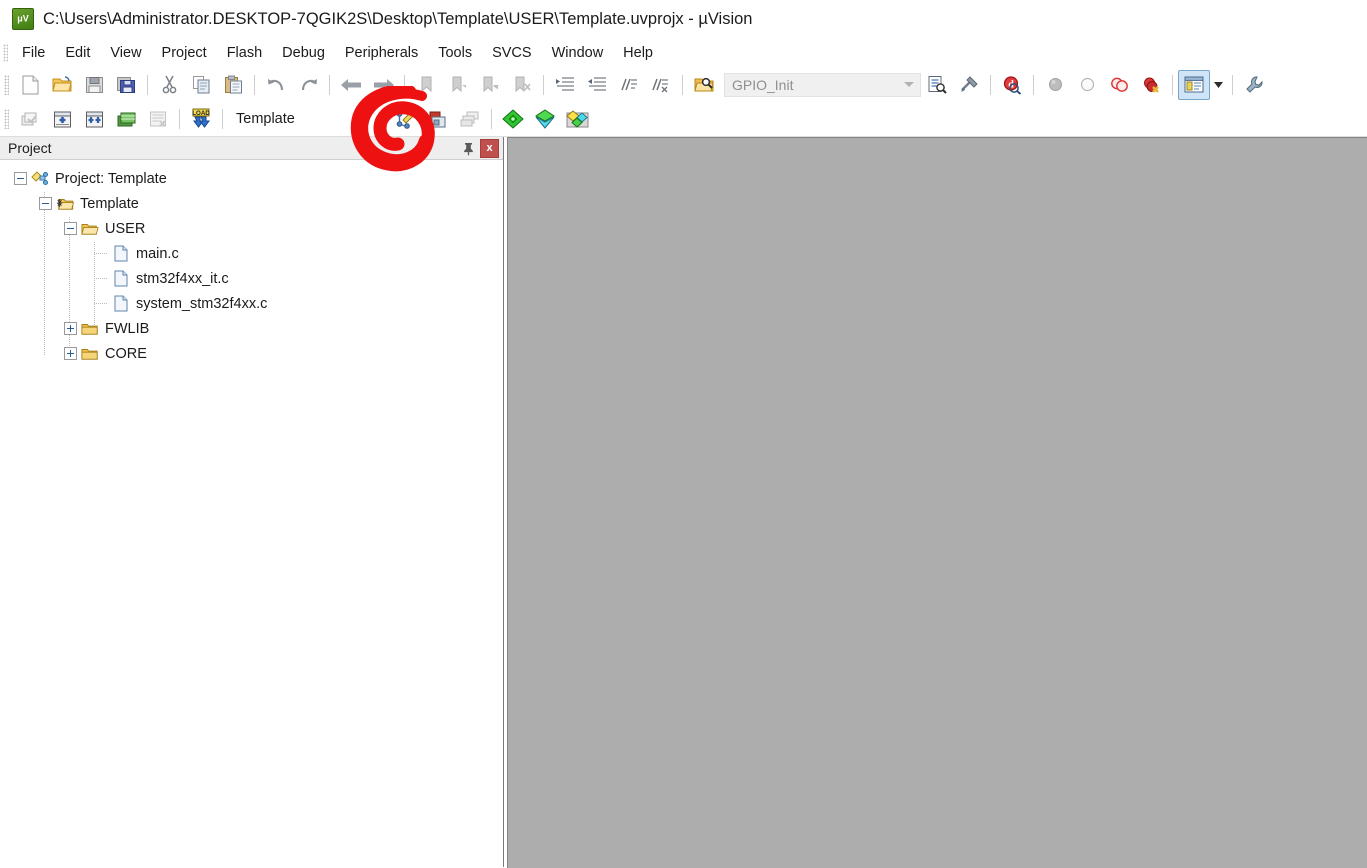 This screenshot has height=868, width=1367. I want to click on tree-label: Project: Template, so click(111, 178).